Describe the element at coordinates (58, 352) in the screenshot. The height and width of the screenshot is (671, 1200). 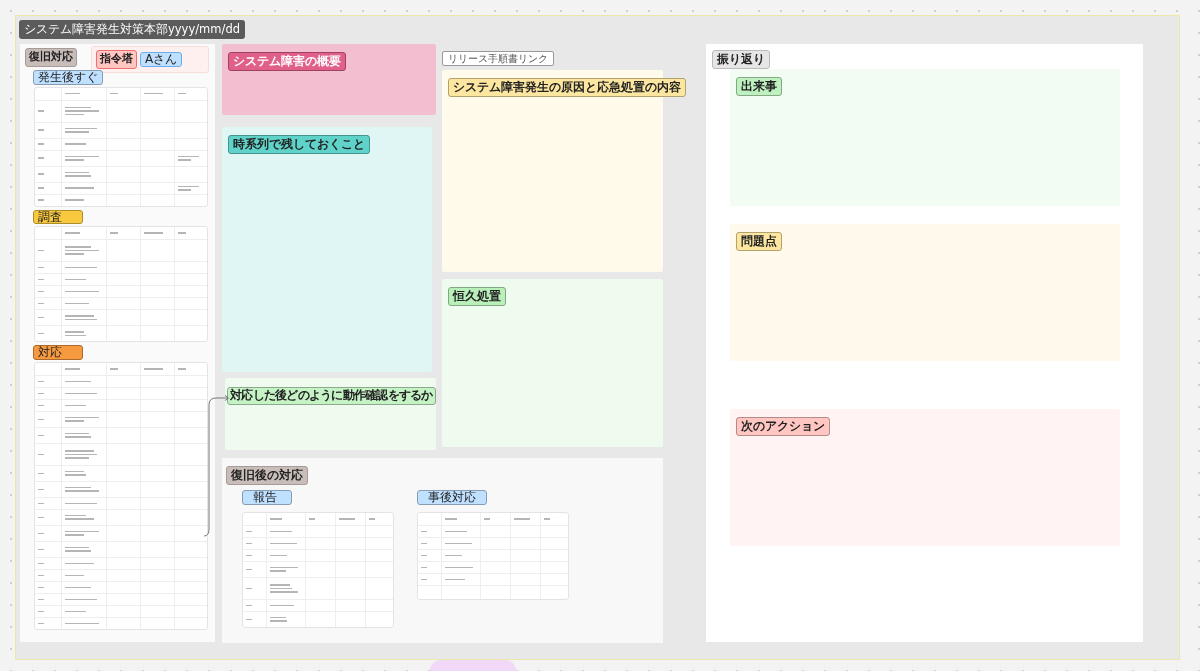
I see `section-tag: 対応` at that location.